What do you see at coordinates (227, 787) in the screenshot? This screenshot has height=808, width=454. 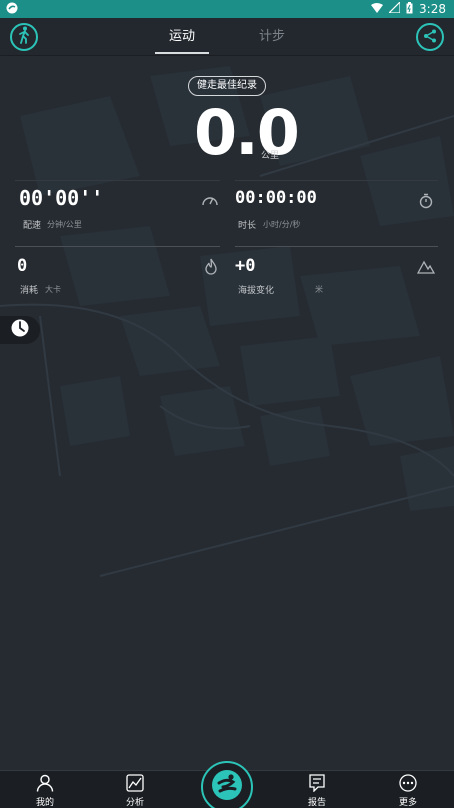 I see `runner-logo-icon` at bounding box center [227, 787].